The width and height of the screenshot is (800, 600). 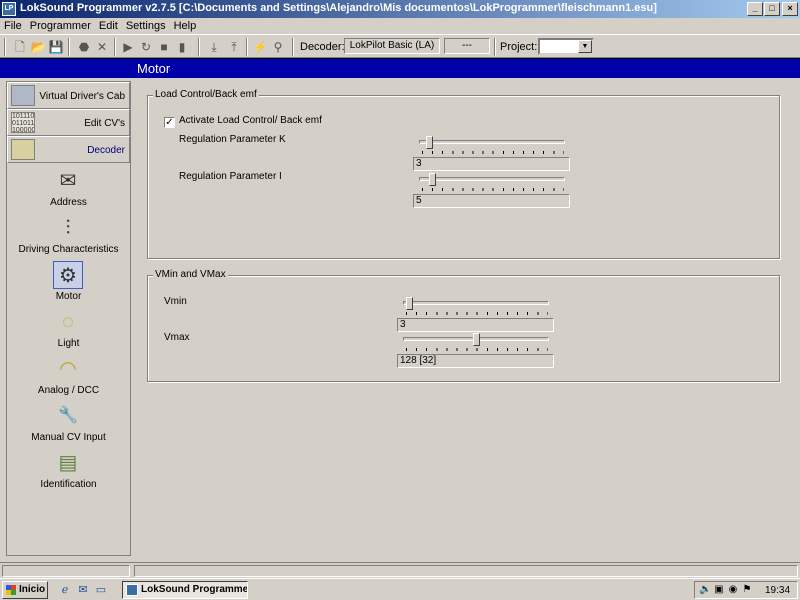 I want to click on vmax-value: 128 [32], so click(x=475, y=361).